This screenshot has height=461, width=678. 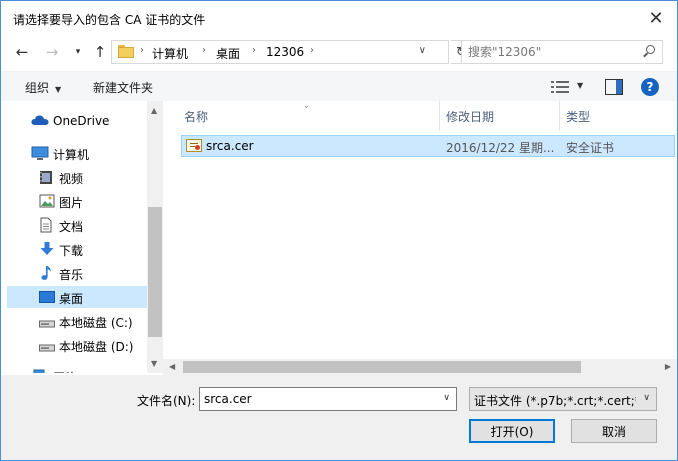 What do you see at coordinates (499, 116) in the screenshot?
I see `column-header-date: 修改日期` at bounding box center [499, 116].